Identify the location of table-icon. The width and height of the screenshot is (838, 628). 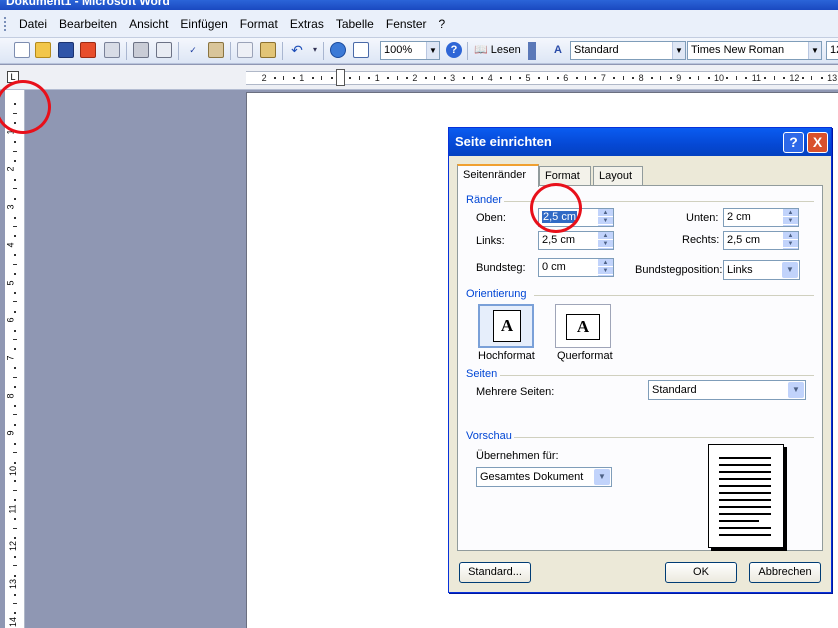
(361, 50).